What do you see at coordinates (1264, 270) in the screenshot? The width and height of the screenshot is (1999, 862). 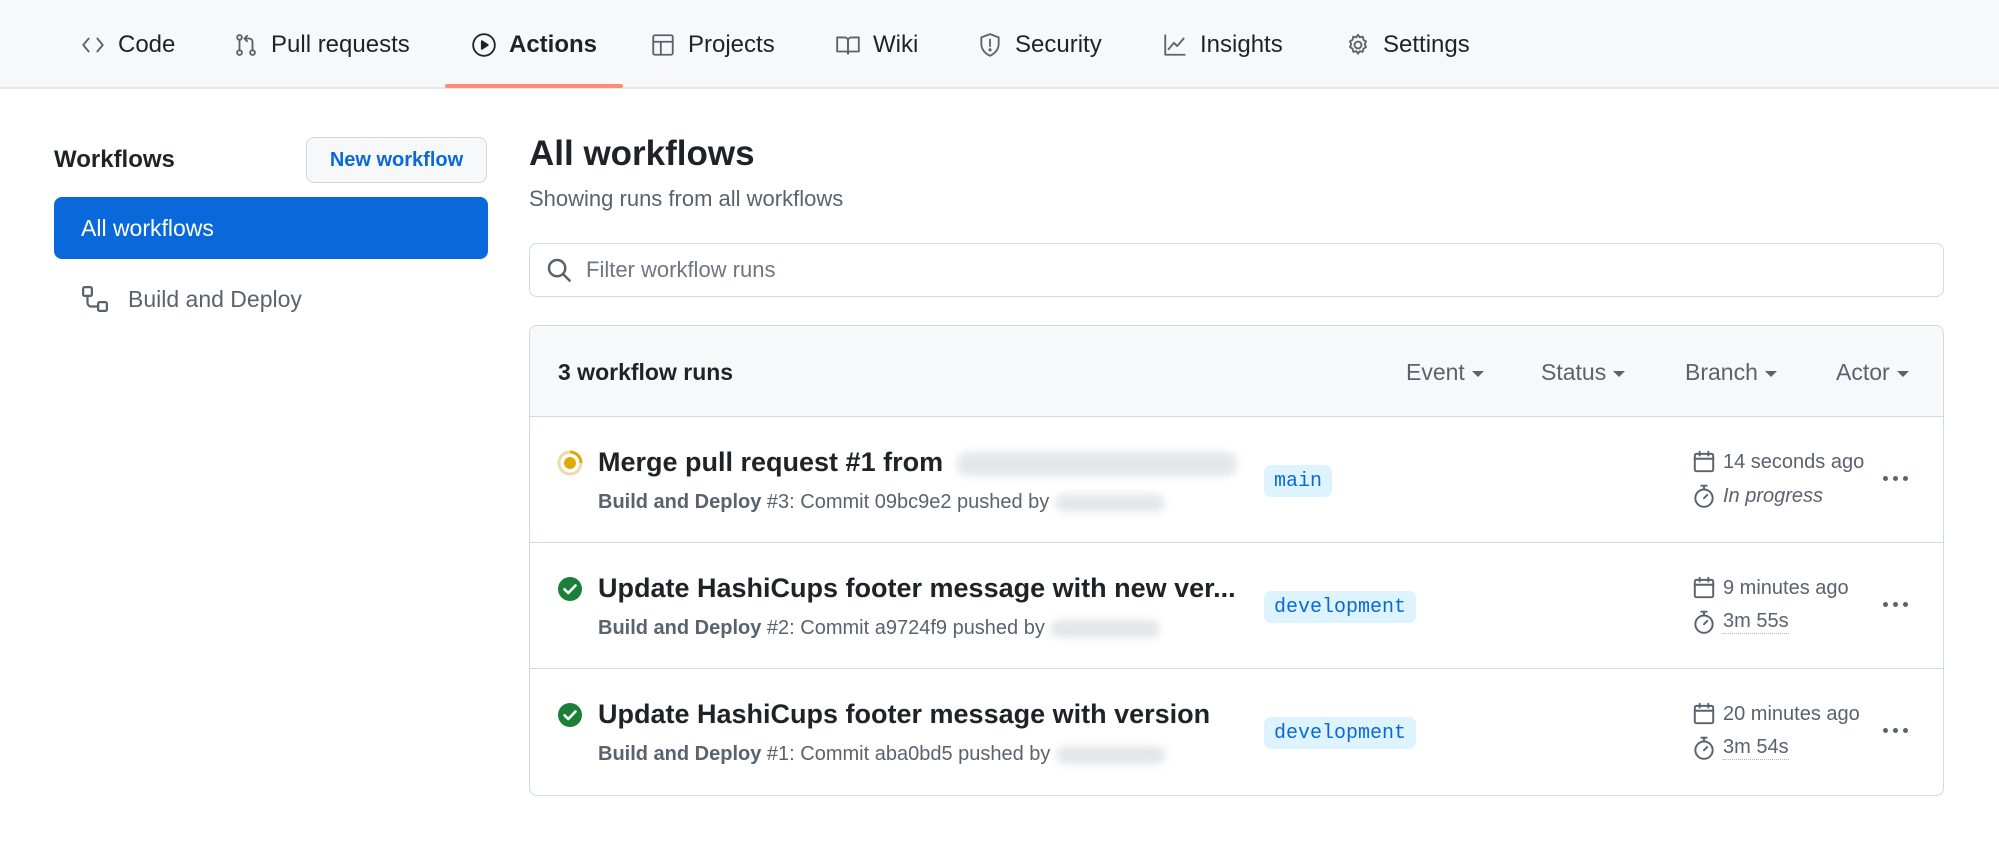 I see `filter-input` at bounding box center [1264, 270].